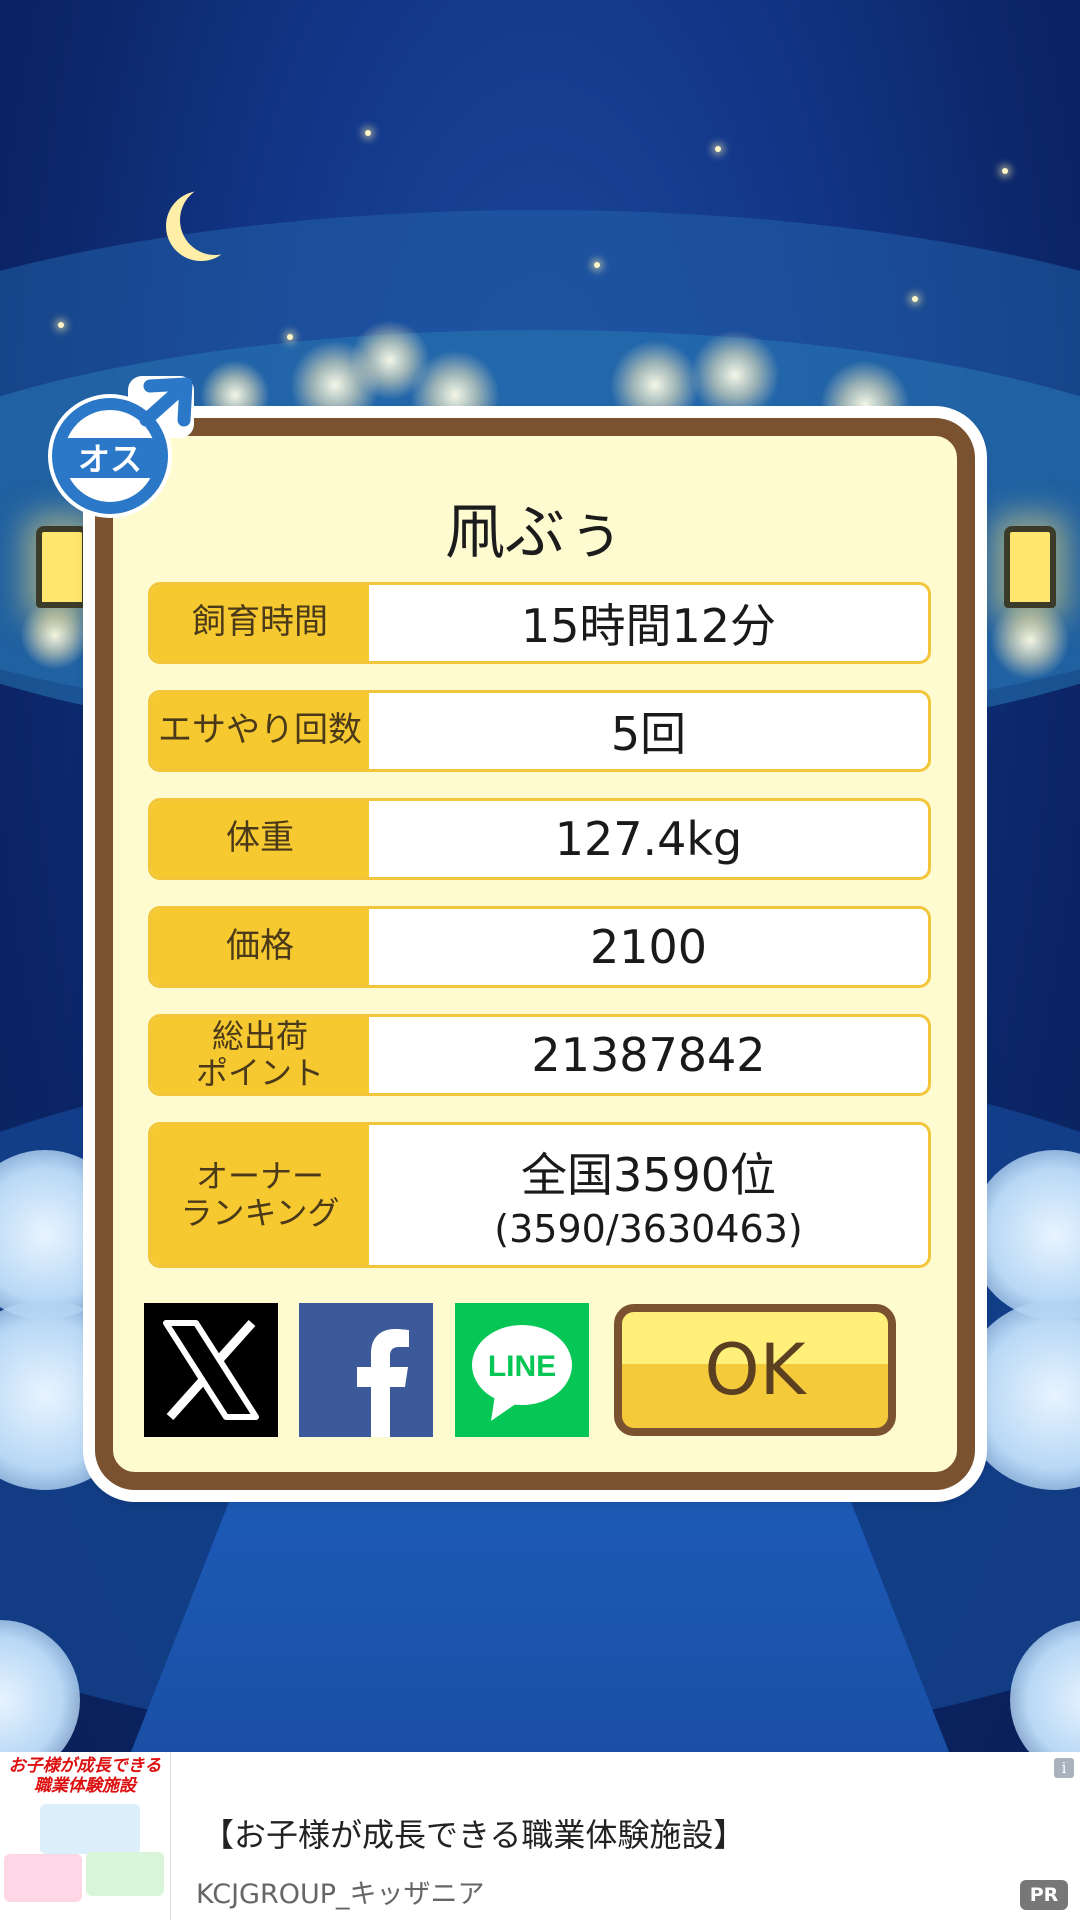 The image size is (1080, 1920). What do you see at coordinates (540, 1616) in the screenshot?
I see `carpet-path` at bounding box center [540, 1616].